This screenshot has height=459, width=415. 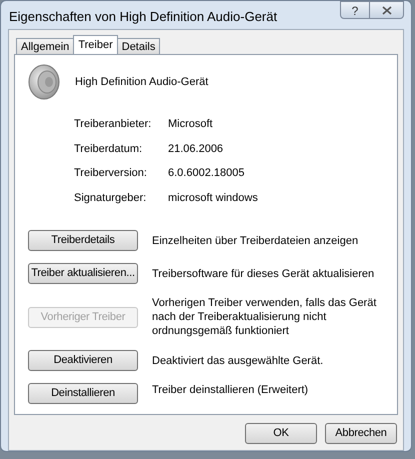 What do you see at coordinates (138, 46) in the screenshot?
I see `tab: Details` at bounding box center [138, 46].